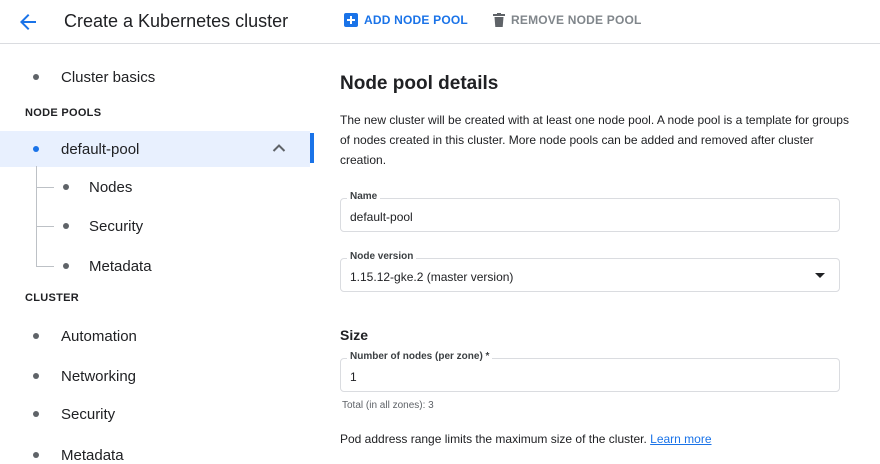 The height and width of the screenshot is (464, 880). Describe the element at coordinates (150, 187) in the screenshot. I see `sidebar-item-nodes: Nodes` at that location.